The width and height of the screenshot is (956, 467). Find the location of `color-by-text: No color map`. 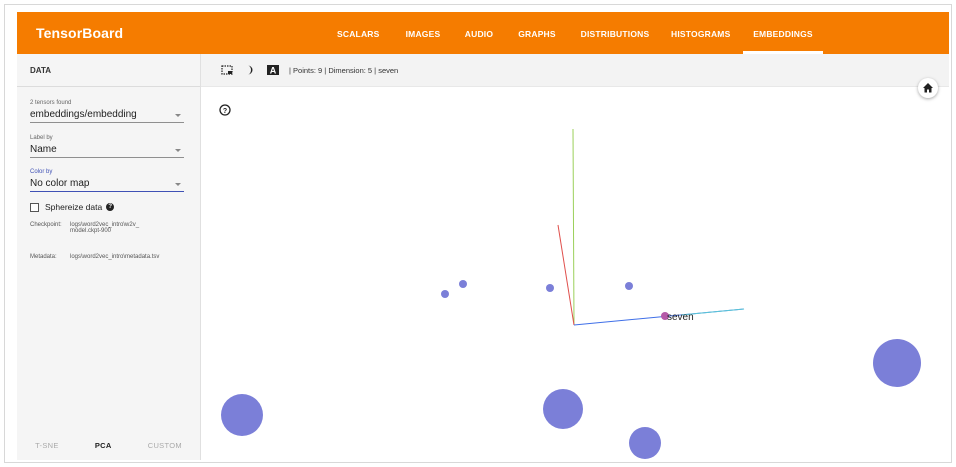

color-by-text: No color map is located at coordinates (60, 183).